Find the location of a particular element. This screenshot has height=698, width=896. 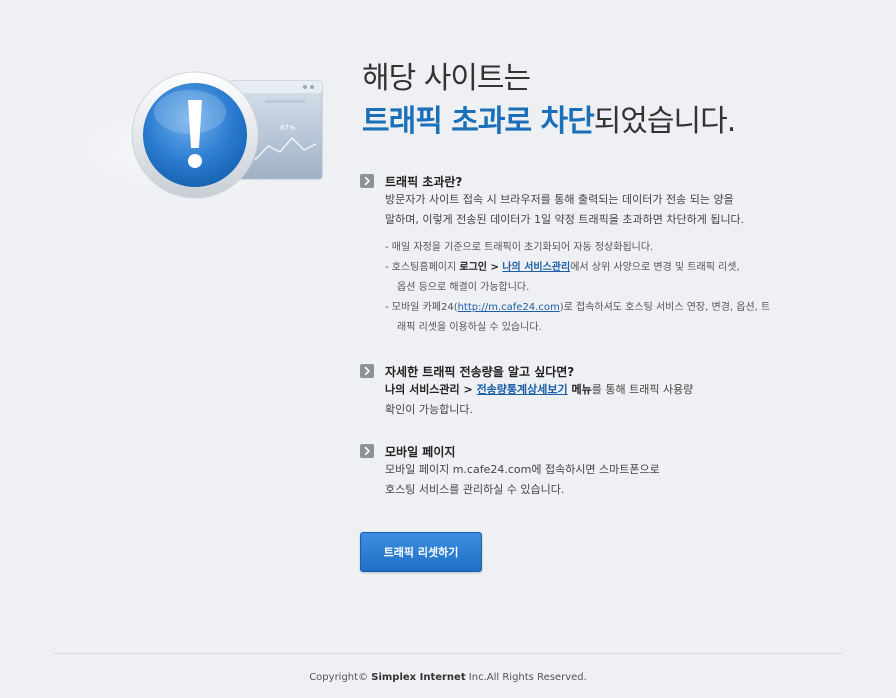

section-text: 모바일 페이지 m.cafe24.com에 접속하시면 스마트폰으로 is located at coordinates (522, 469).